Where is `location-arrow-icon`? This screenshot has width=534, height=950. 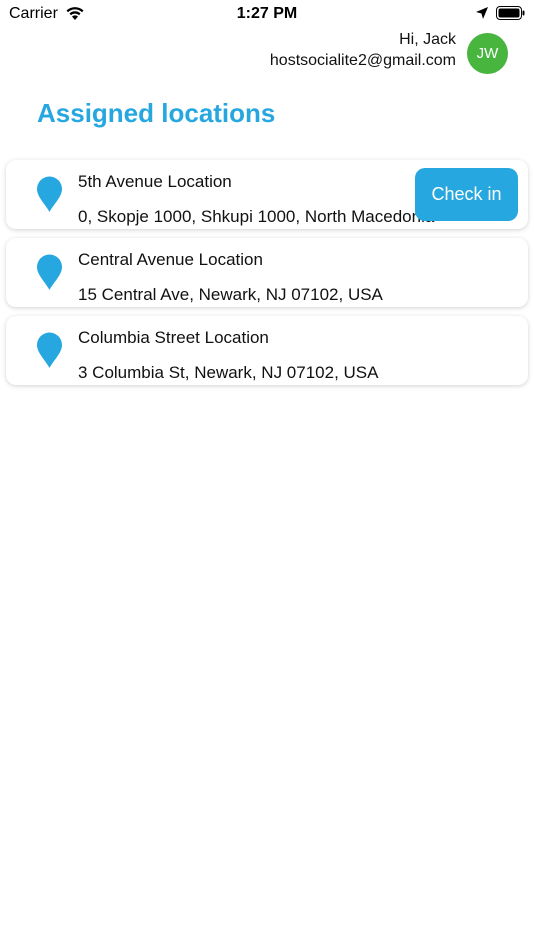
location-arrow-icon is located at coordinates (482, 13).